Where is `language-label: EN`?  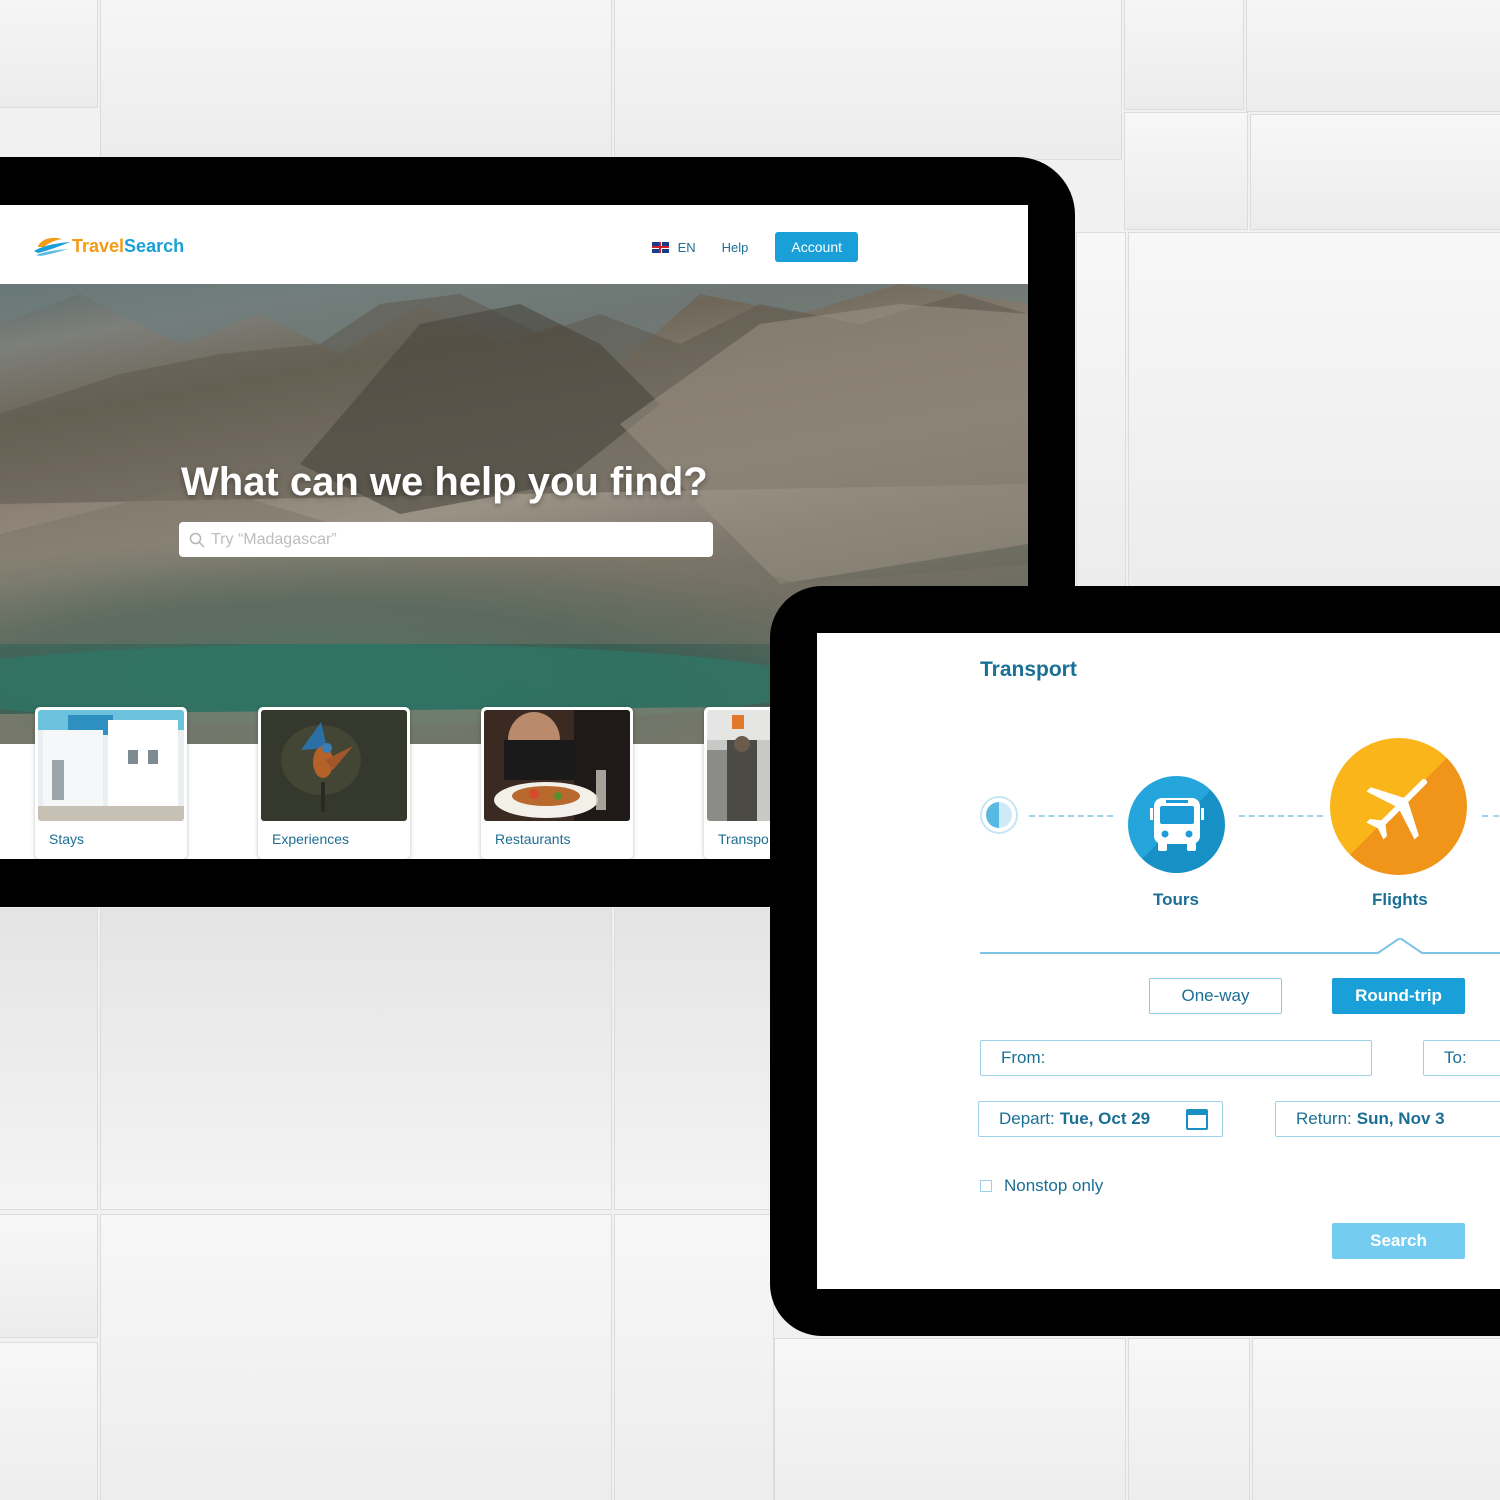
language-label: EN is located at coordinates (686, 247).